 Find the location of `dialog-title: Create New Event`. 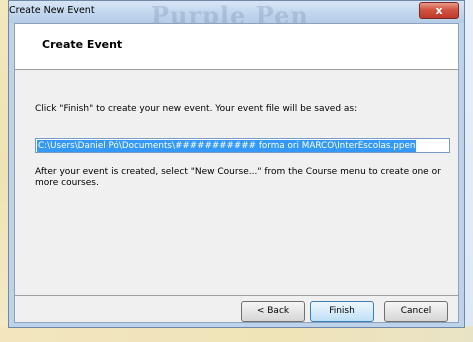

dialog-title: Create New Event is located at coordinates (52, 10).